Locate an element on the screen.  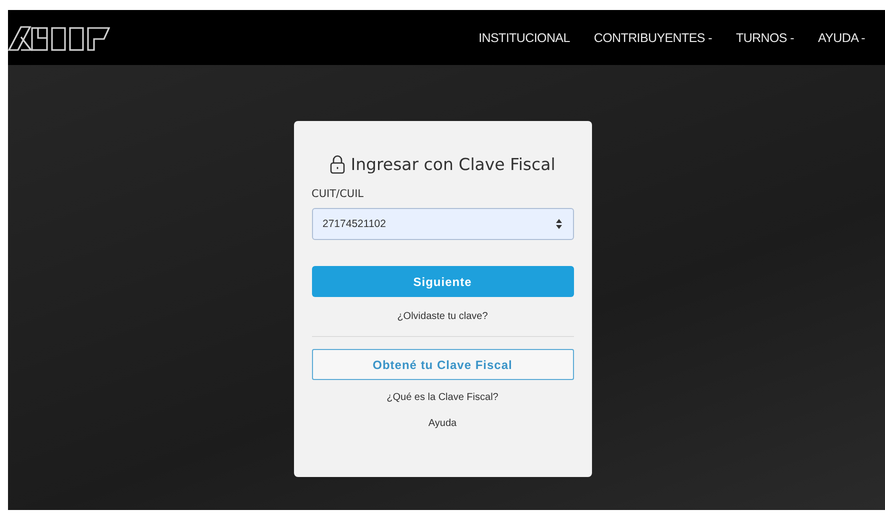
padlock-icon is located at coordinates (337, 164).